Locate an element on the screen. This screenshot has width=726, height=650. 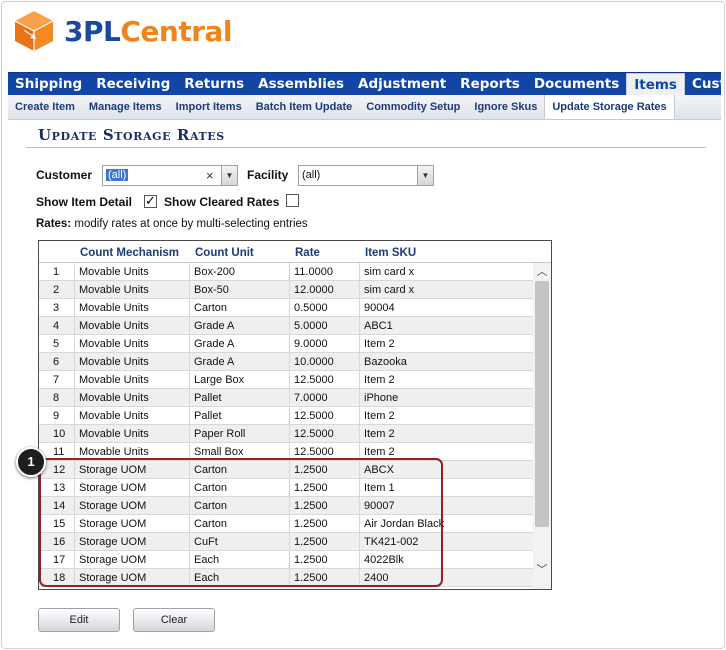
facility-select-value: (all) is located at coordinates (311, 175).